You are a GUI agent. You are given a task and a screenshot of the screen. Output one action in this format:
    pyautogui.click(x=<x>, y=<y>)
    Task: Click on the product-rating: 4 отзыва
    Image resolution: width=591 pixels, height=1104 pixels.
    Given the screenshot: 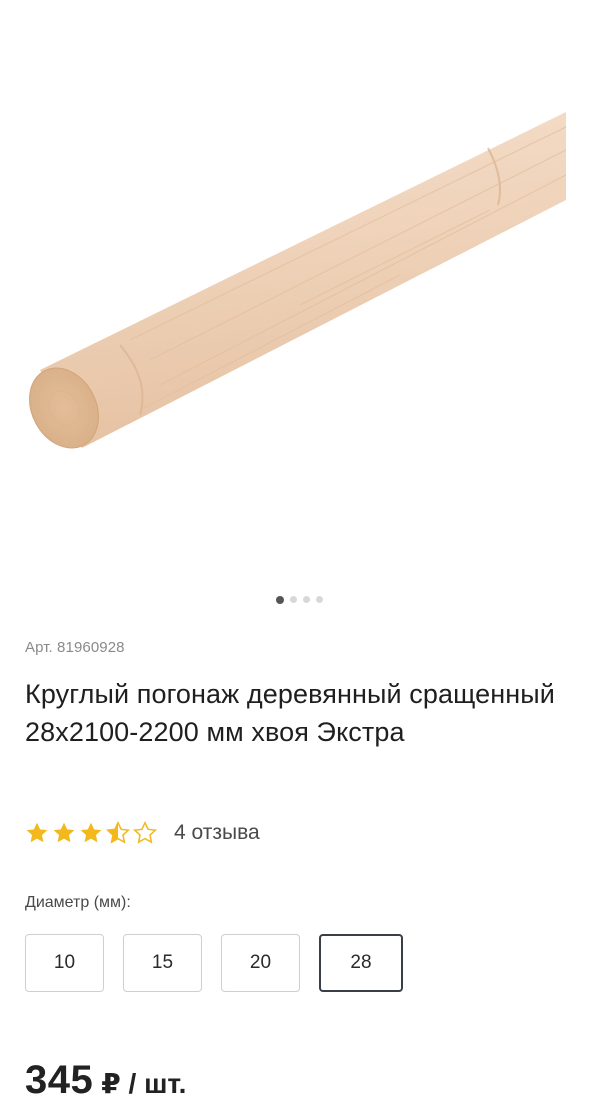 What is the action you would take?
    pyautogui.click(x=142, y=833)
    